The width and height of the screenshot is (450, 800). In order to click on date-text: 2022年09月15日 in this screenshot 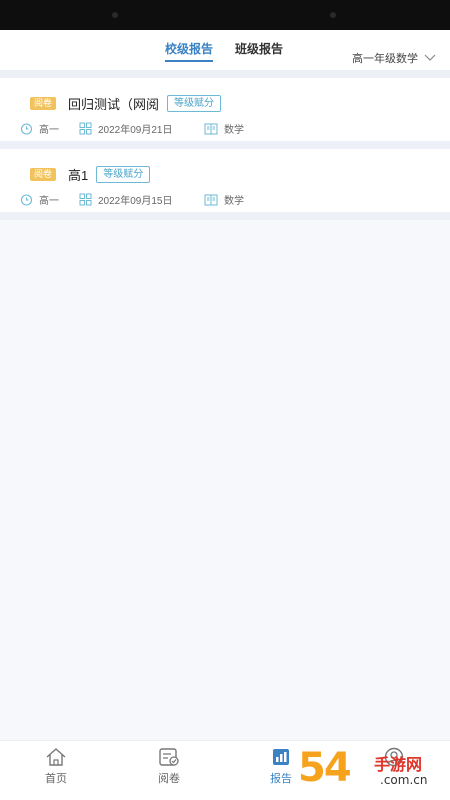, I will do `click(135, 201)`.